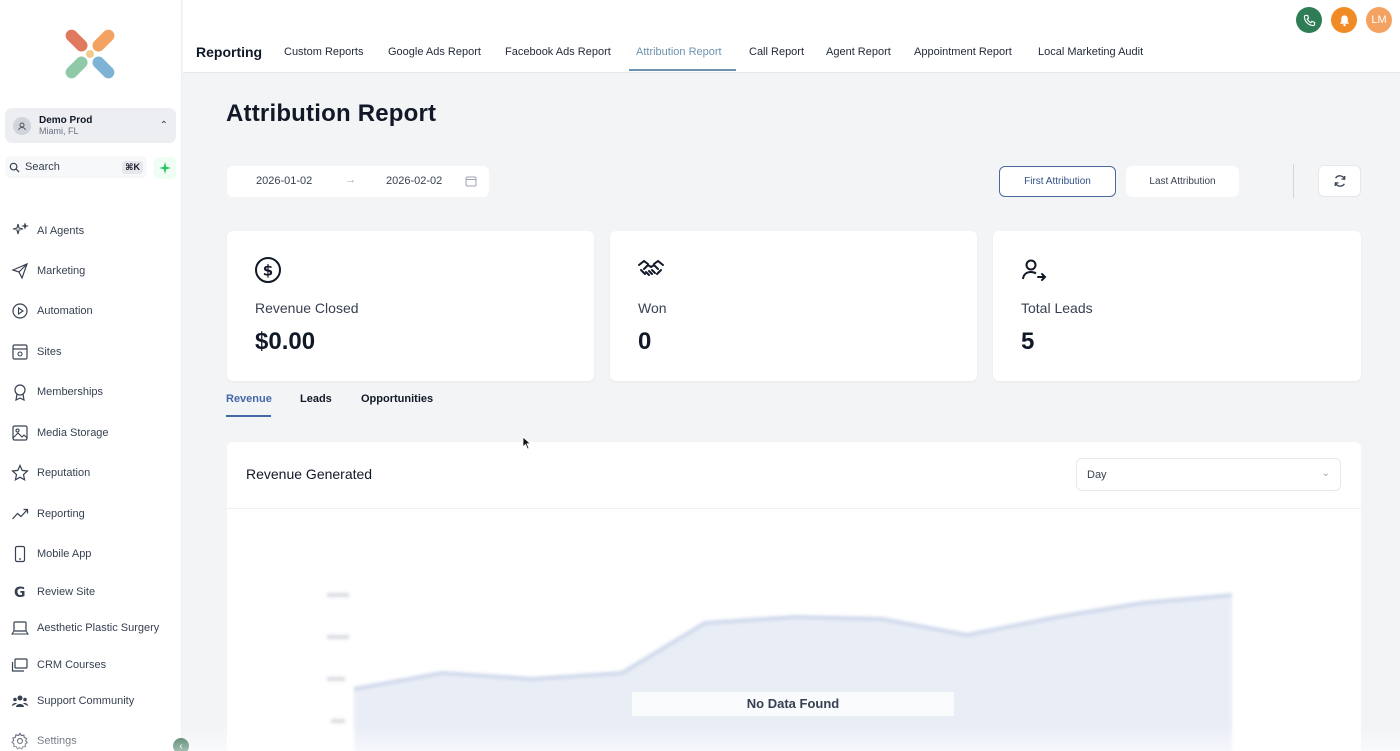 This screenshot has width=1400, height=751. What do you see at coordinates (1208, 474) in the screenshot?
I see `interval-select: Day ⌄` at bounding box center [1208, 474].